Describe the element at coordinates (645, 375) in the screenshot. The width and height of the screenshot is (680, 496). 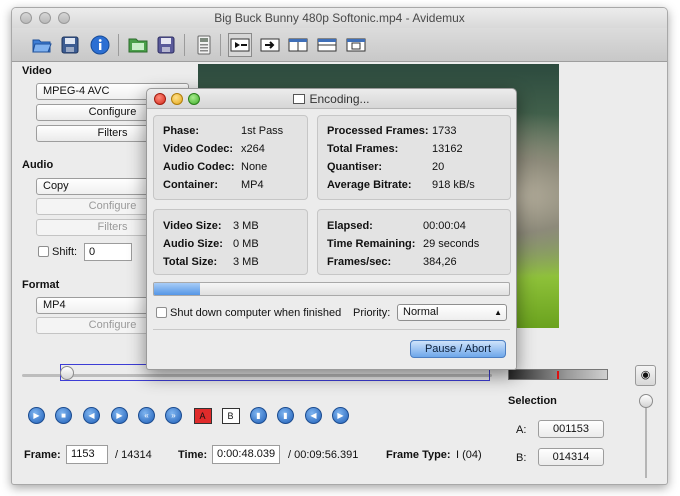
I see `volume-icon: ◉` at that location.